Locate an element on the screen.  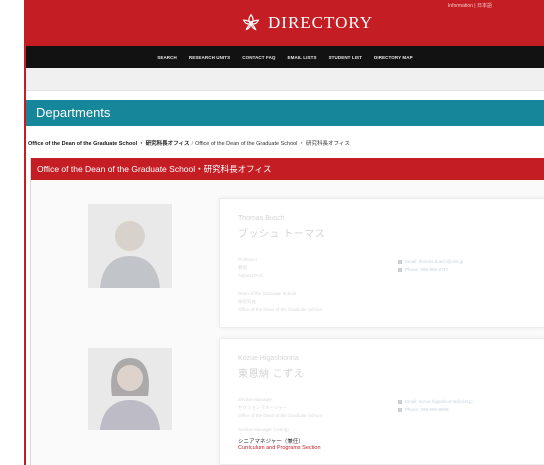
person-email-text: Email: thomas.busch@oist.jp is located at coordinates (434, 261).